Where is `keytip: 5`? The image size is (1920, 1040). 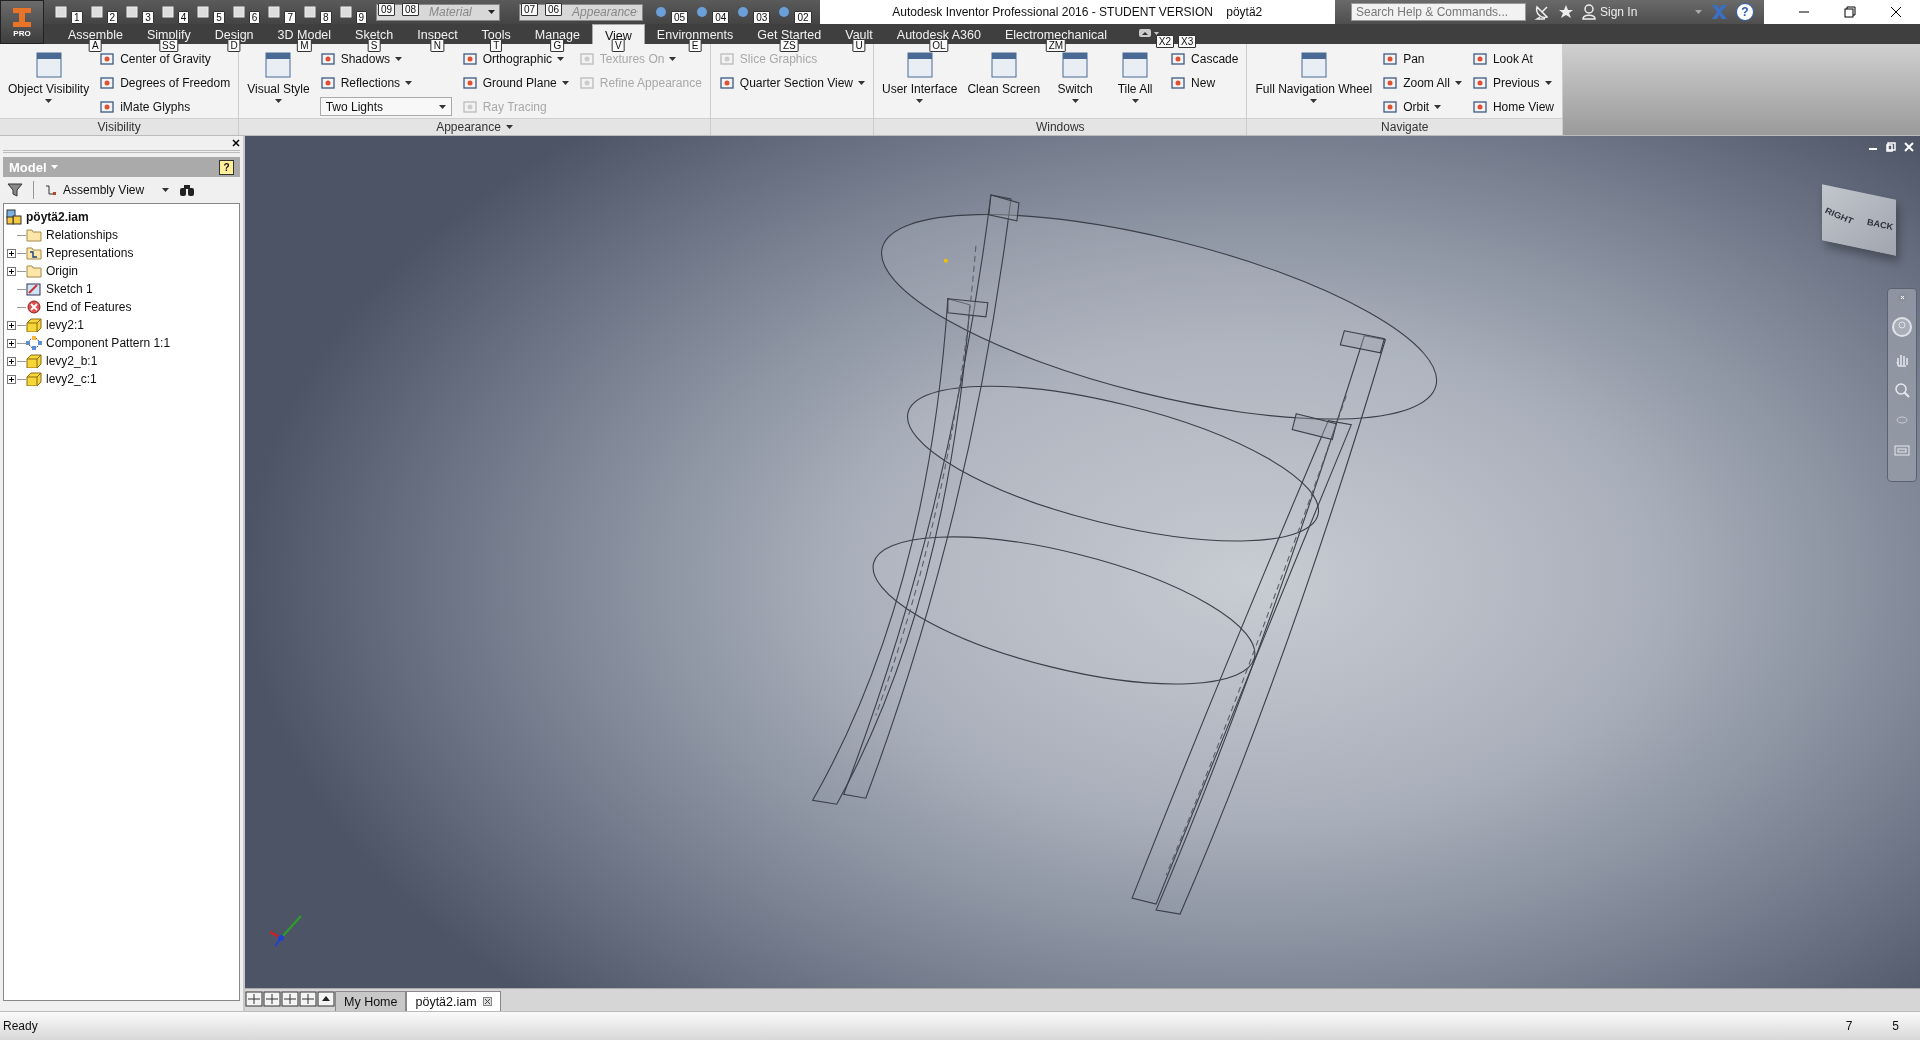
keytip: 5 is located at coordinates (219, 17).